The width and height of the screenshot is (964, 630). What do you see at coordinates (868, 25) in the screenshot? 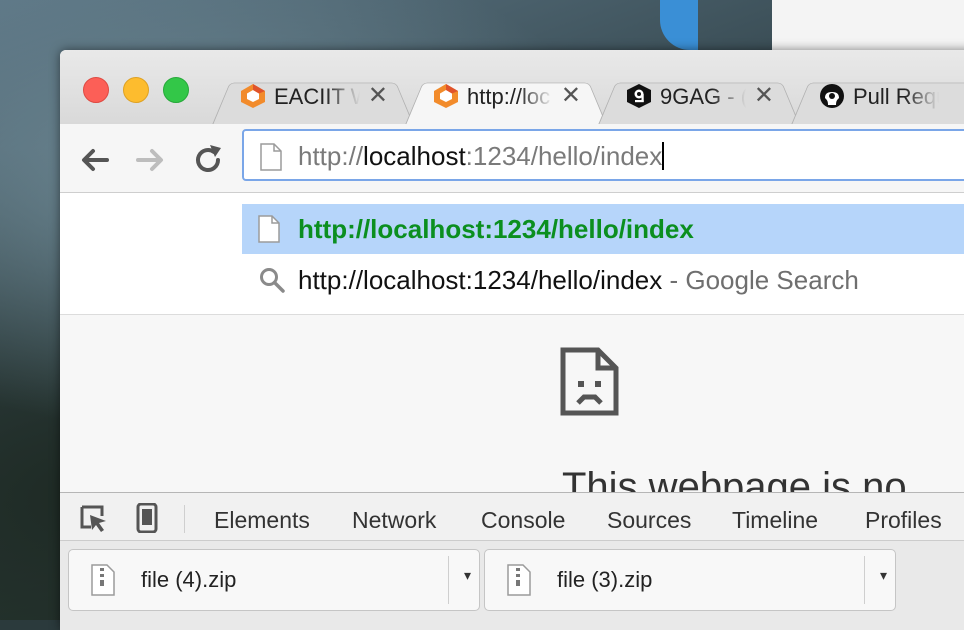
I see `background-window` at bounding box center [868, 25].